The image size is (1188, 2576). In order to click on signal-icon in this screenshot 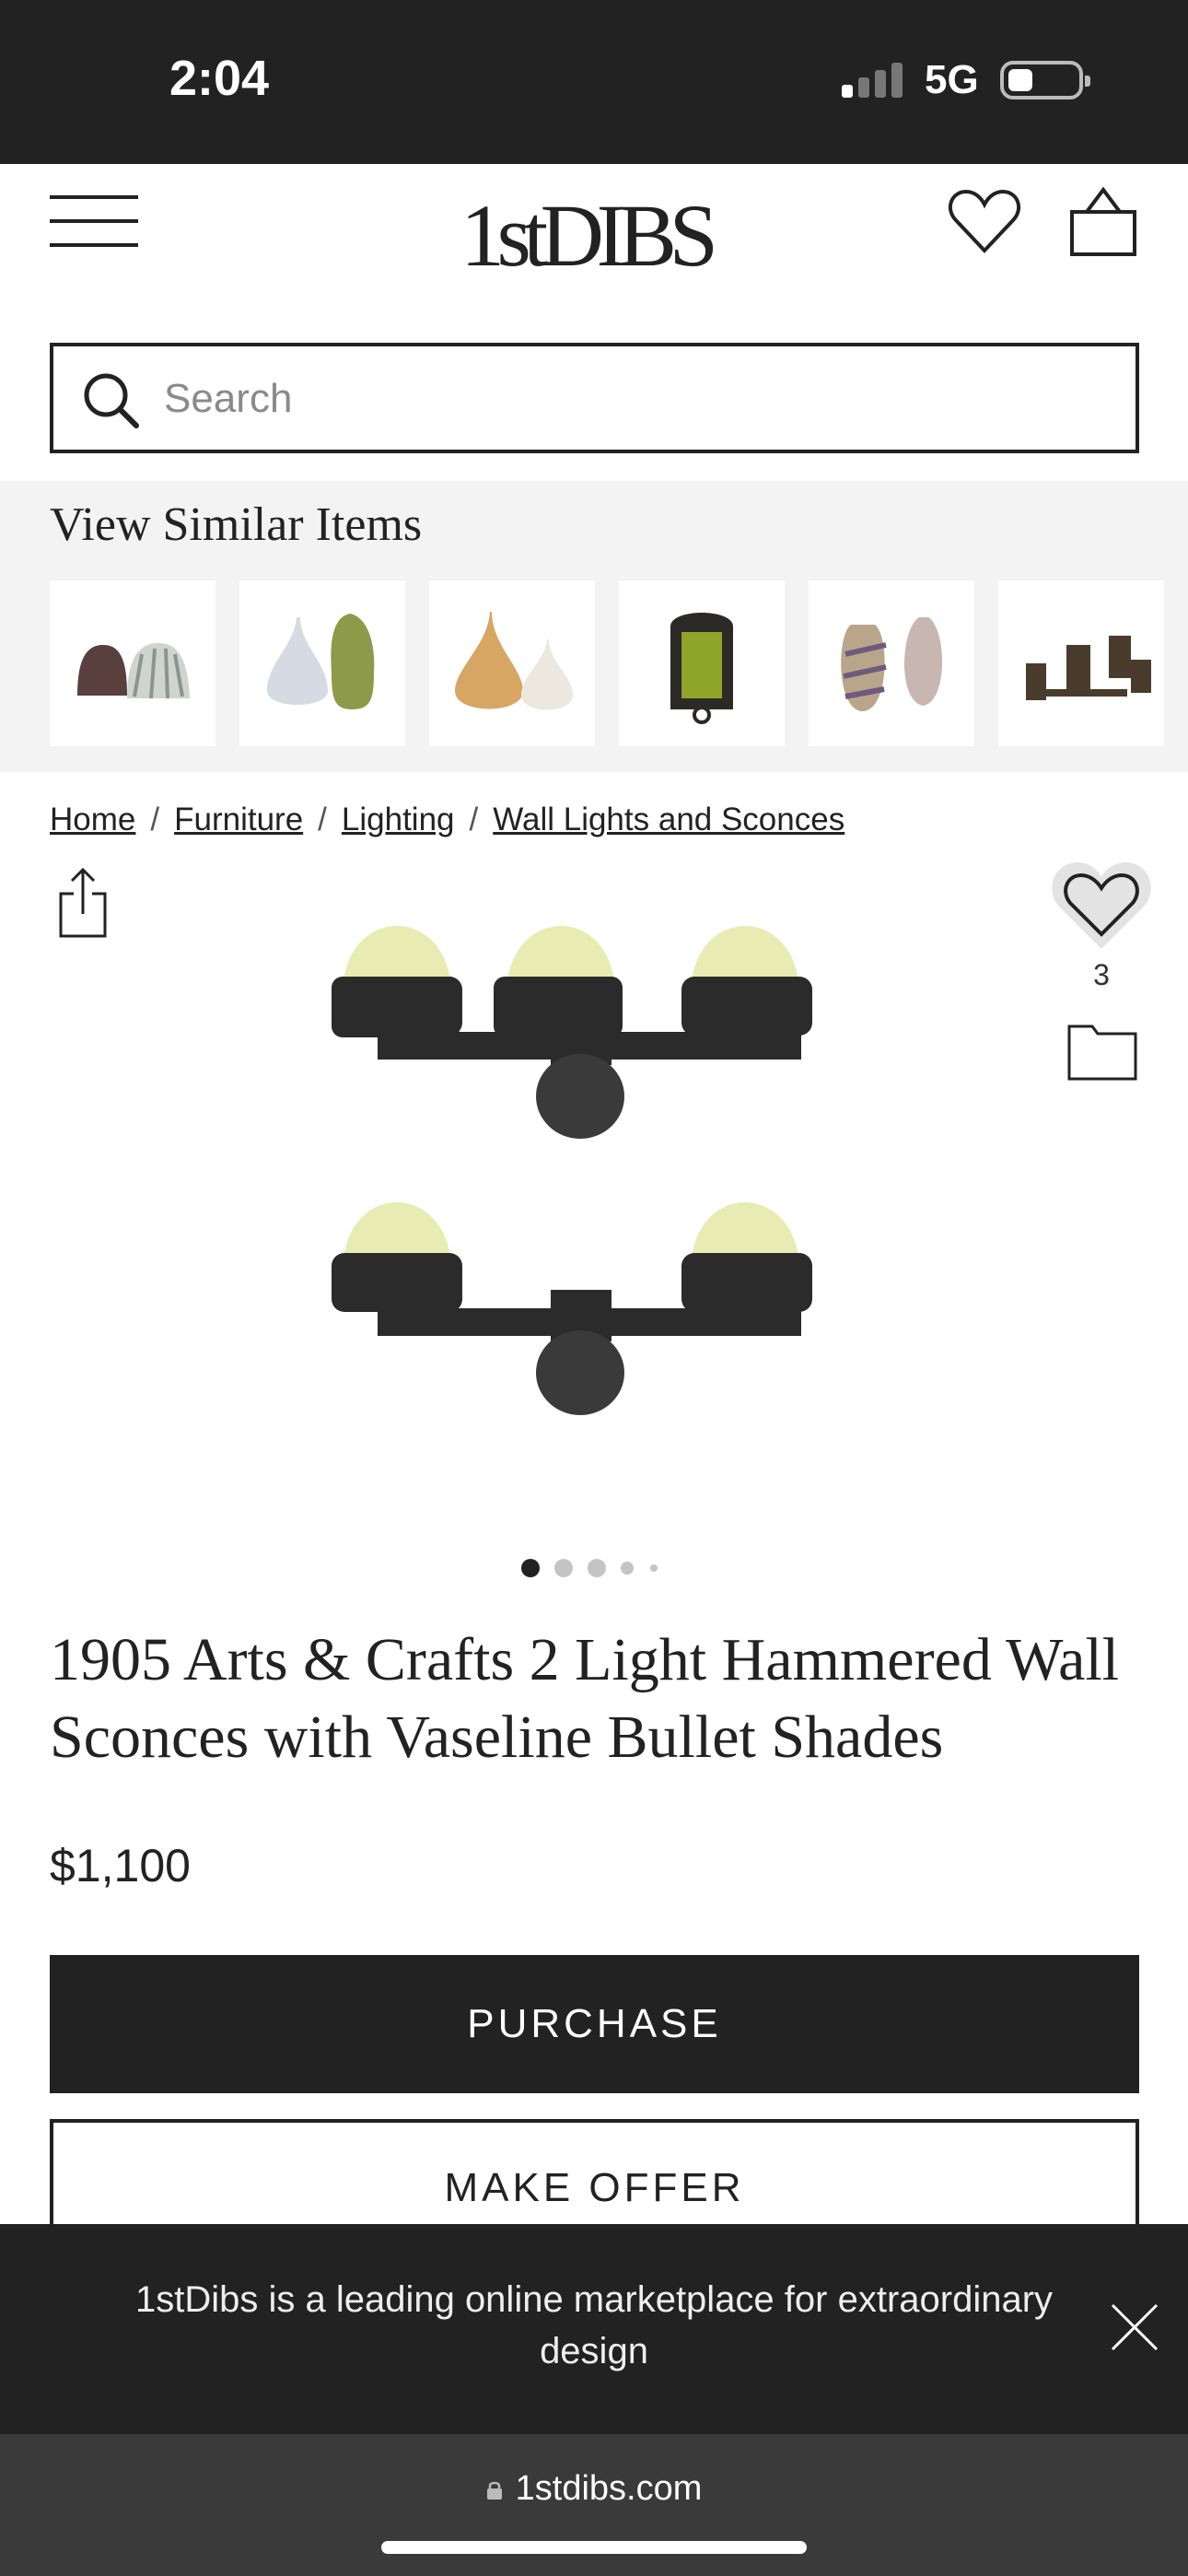, I will do `click(874, 79)`.